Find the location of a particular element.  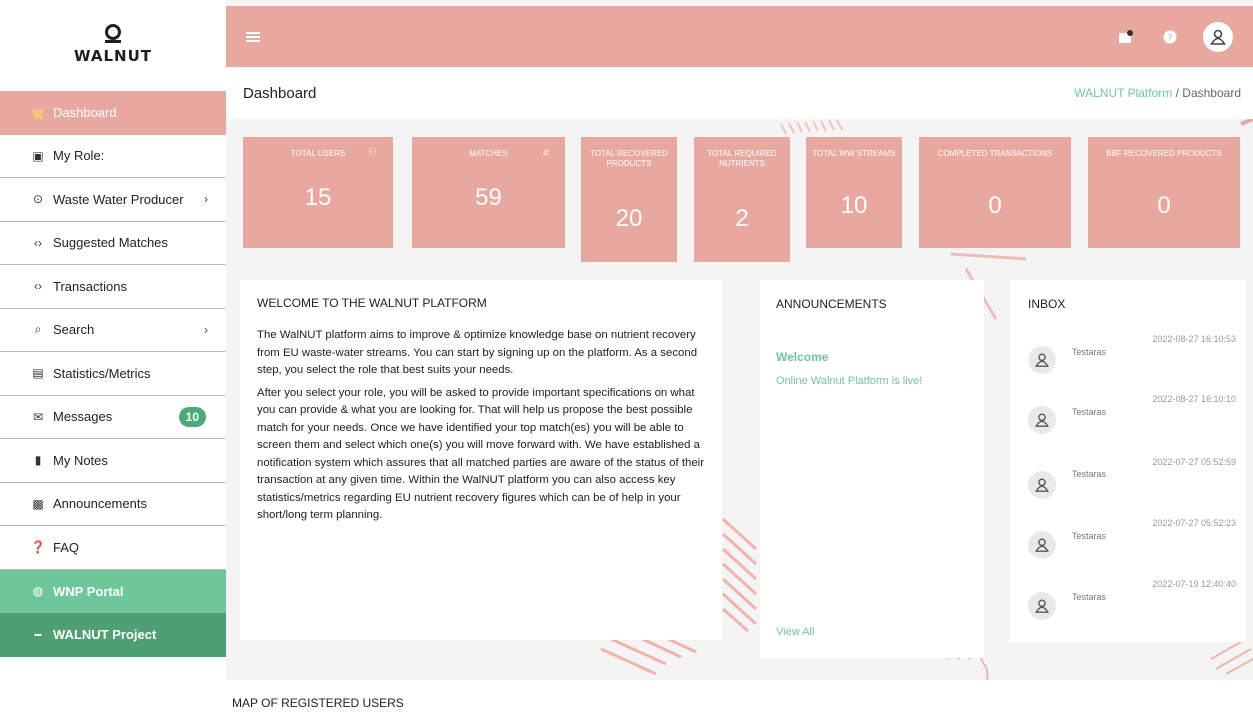

breadcrumb: WALNUT Platform / Dashboard is located at coordinates (1157, 93).